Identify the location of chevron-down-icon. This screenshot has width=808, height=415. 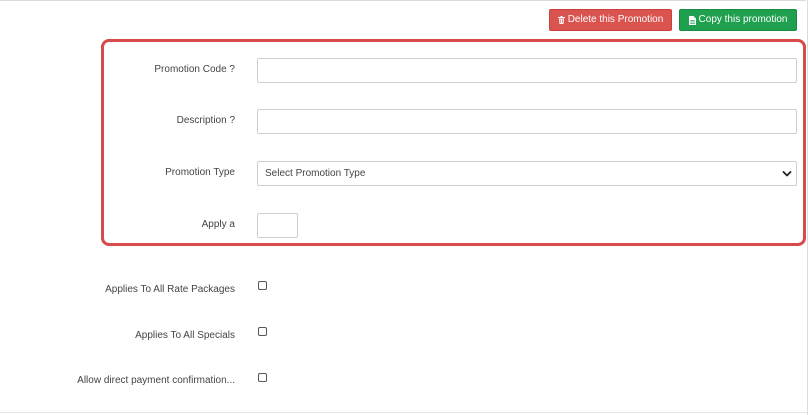
(787, 175).